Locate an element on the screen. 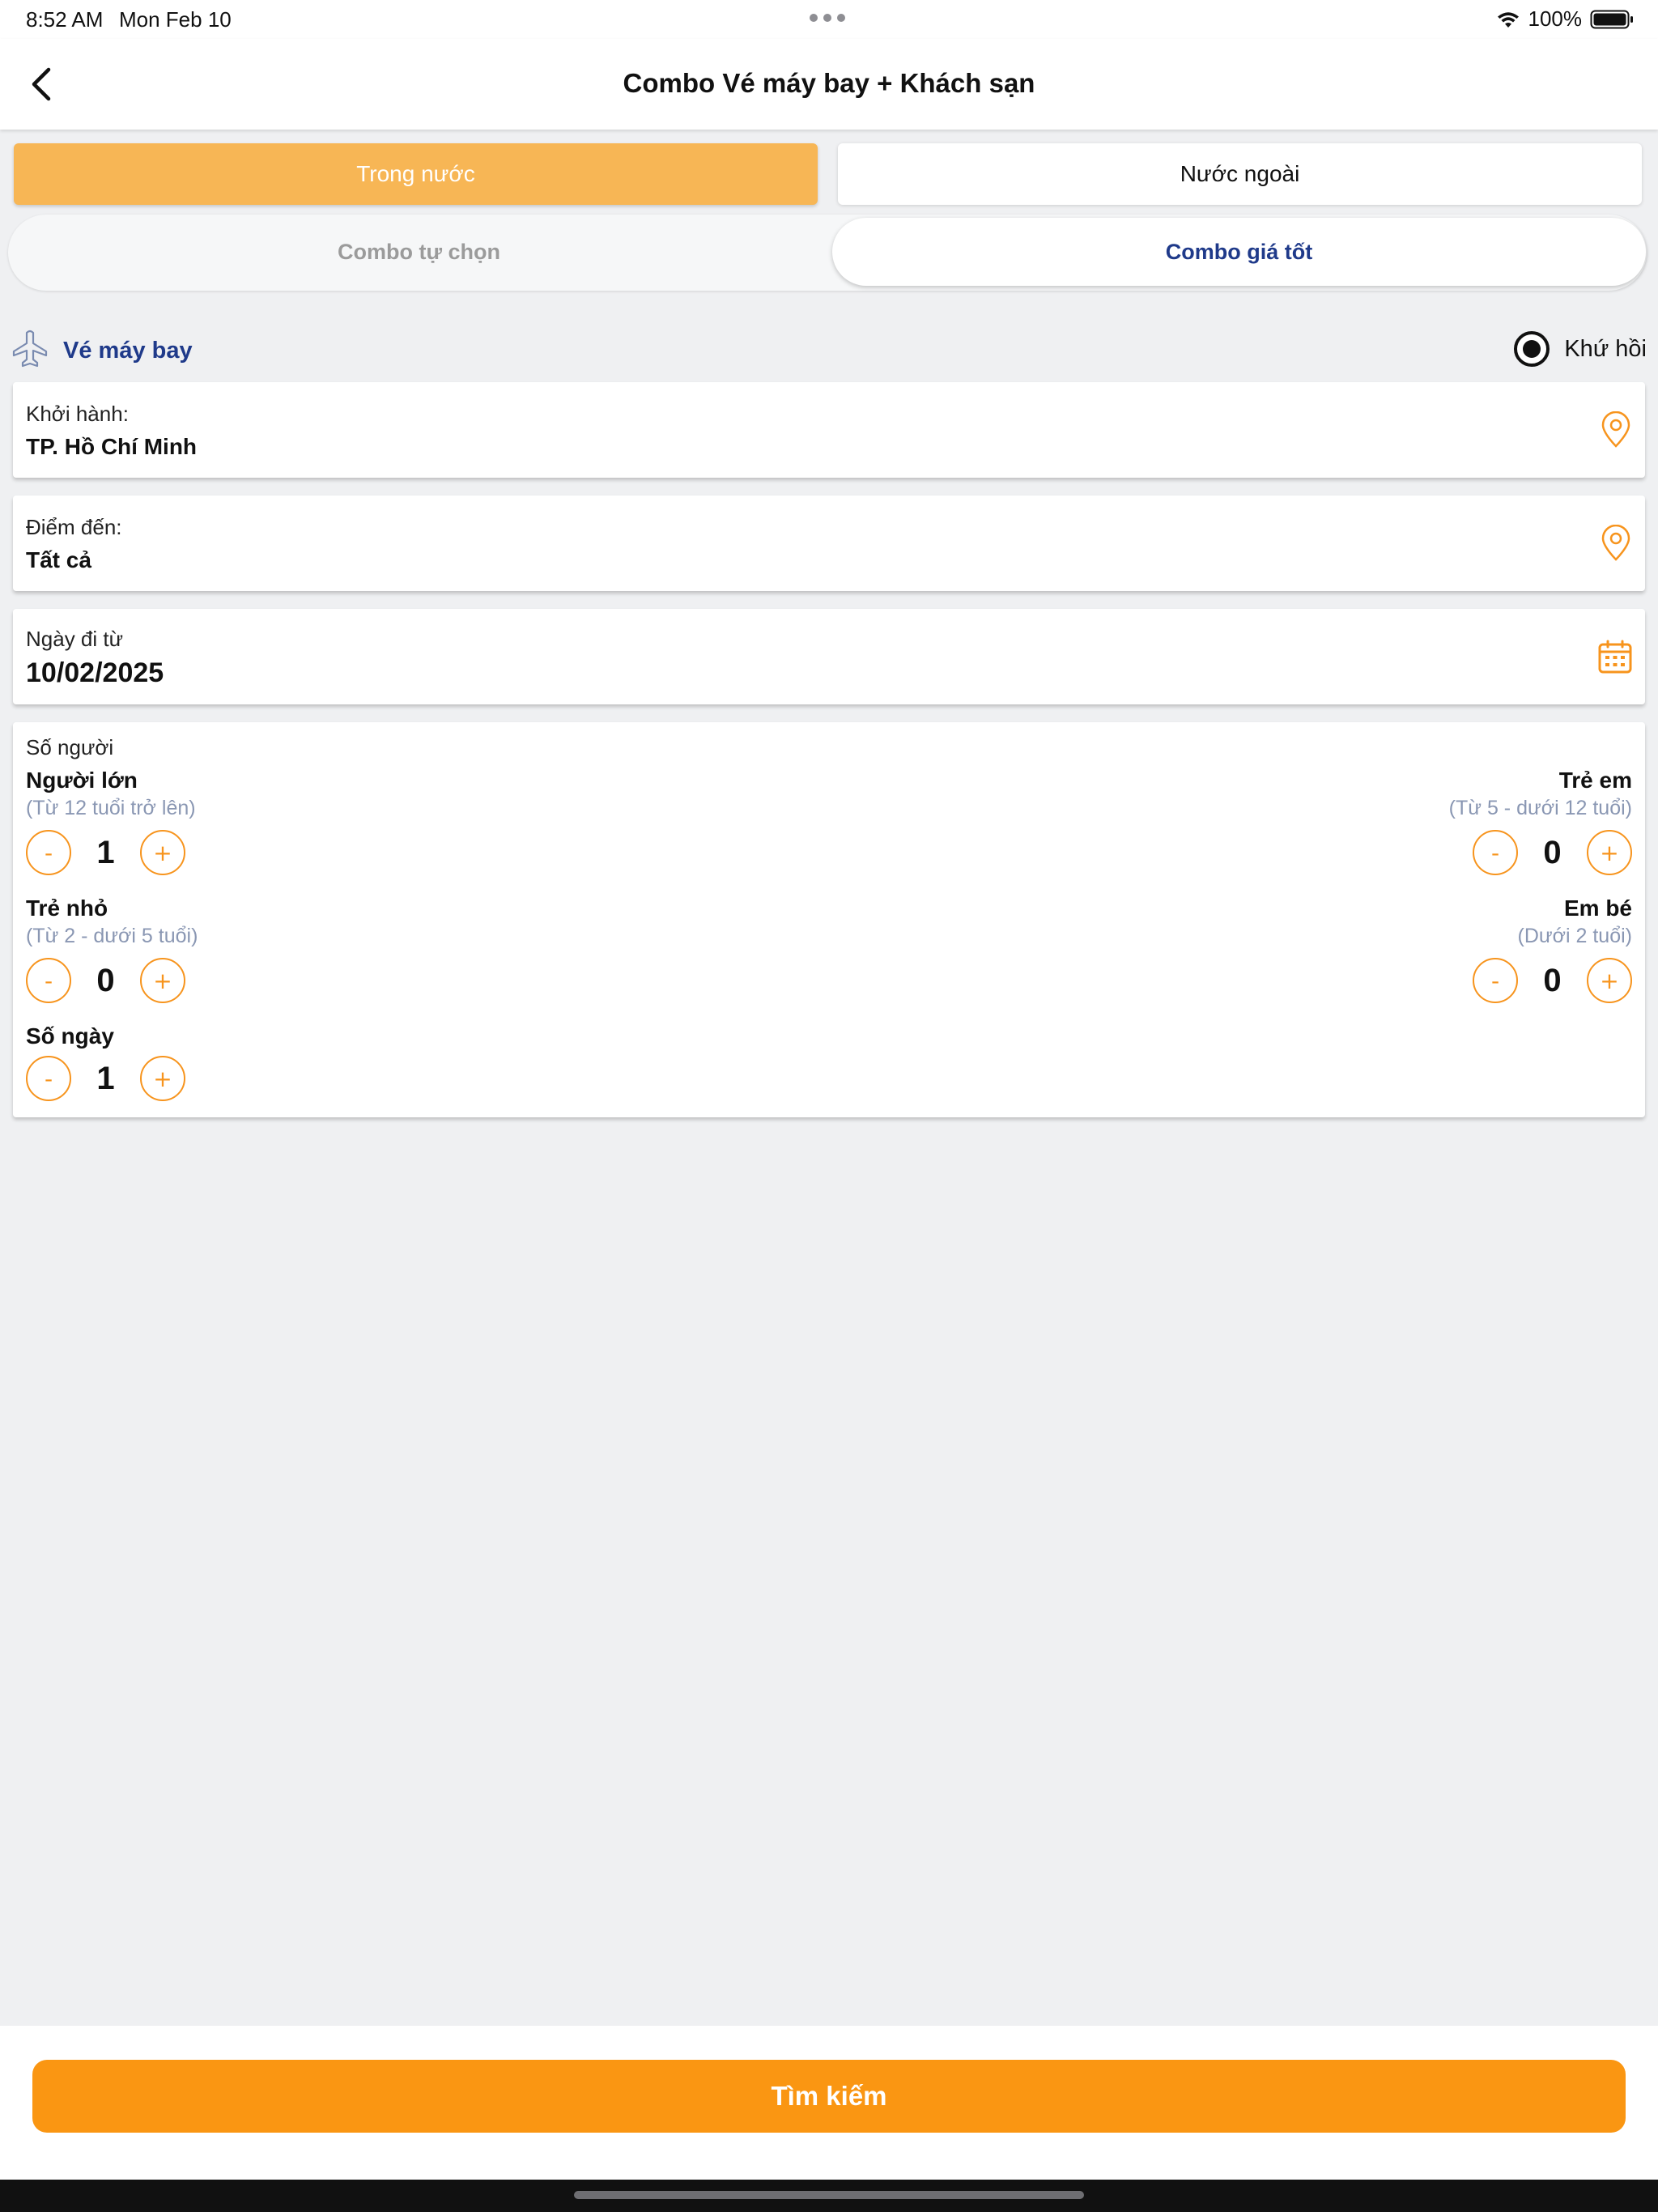 Image resolution: width=1658 pixels, height=2212 pixels. child-group: Trẻ em (Từ 5 - dưới 12 tuổi) - 0 + is located at coordinates (1540, 822).